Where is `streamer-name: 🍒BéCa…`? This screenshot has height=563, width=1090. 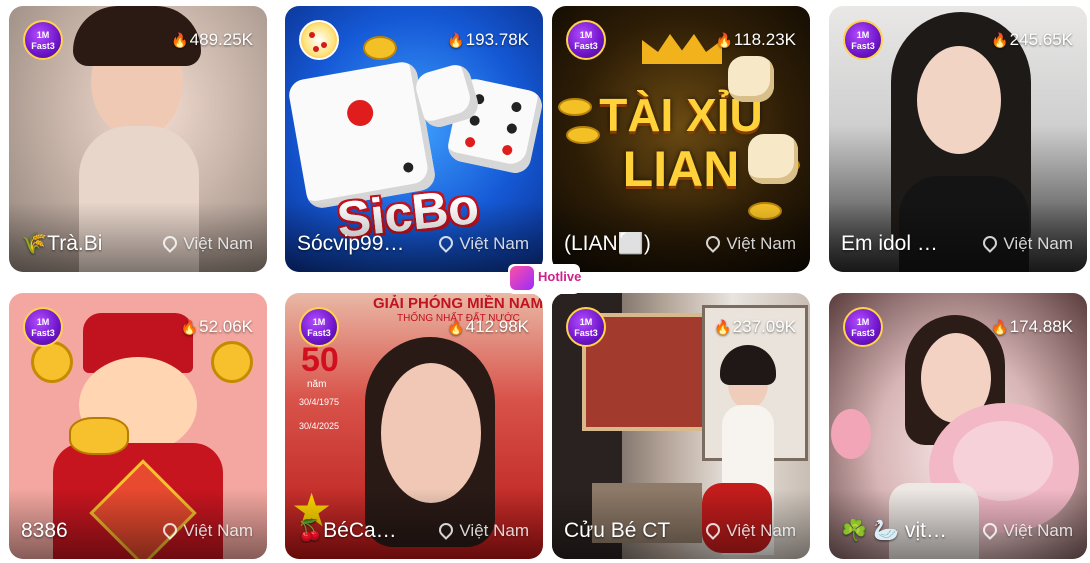 streamer-name: 🍒BéCa… is located at coordinates (347, 530).